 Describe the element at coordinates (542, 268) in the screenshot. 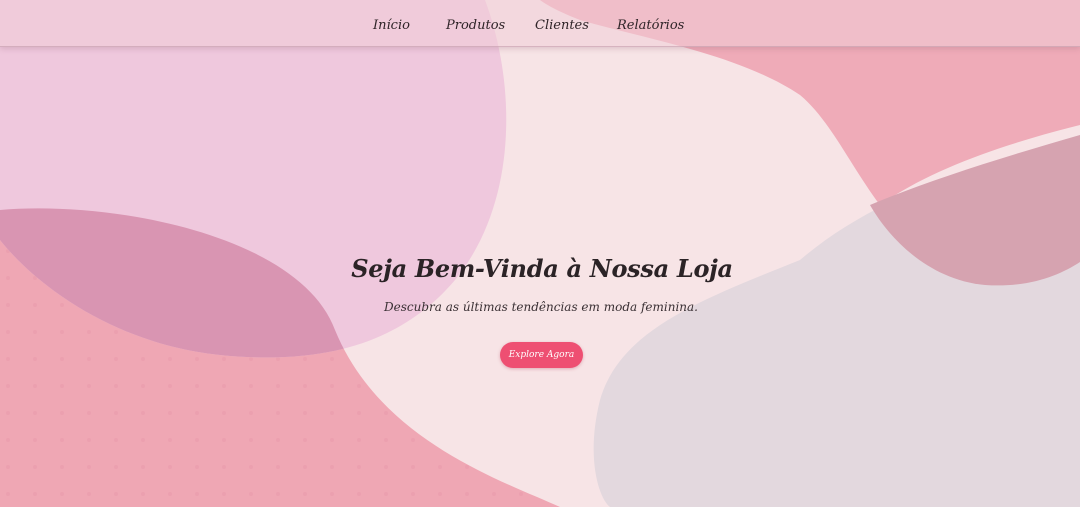

I see `hero-title: Seja Bem-Vinda à Nossa Loja` at that location.